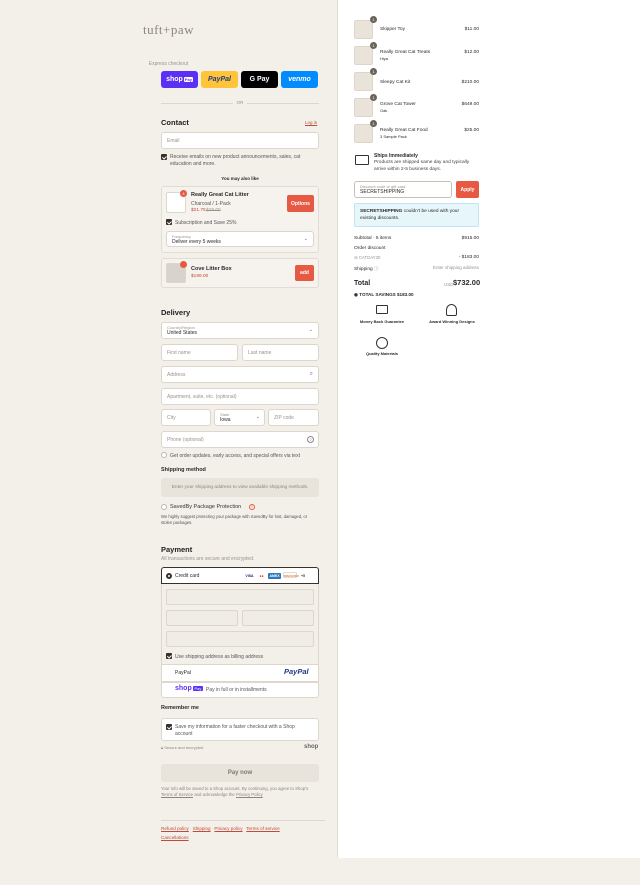 Image resolution: width=640 pixels, height=885 pixels. Describe the element at coordinates (206, 222) in the screenshot. I see `subscribe-label: Subscription and Save 25%` at that location.